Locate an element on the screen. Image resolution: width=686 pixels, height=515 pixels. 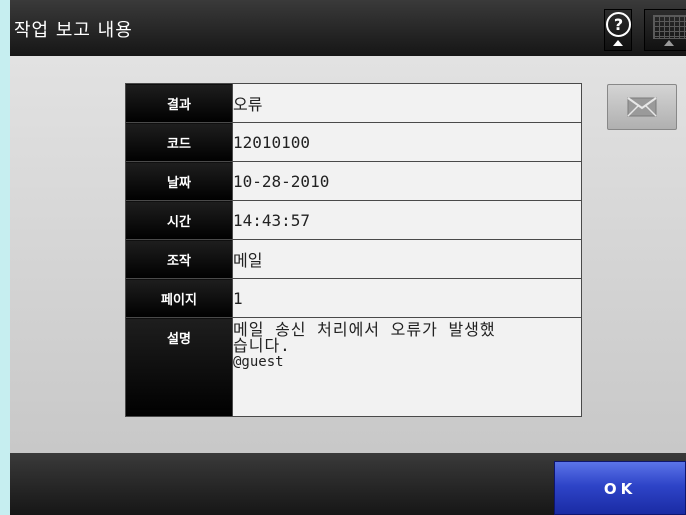
help-icon: ? is located at coordinates (618, 24).